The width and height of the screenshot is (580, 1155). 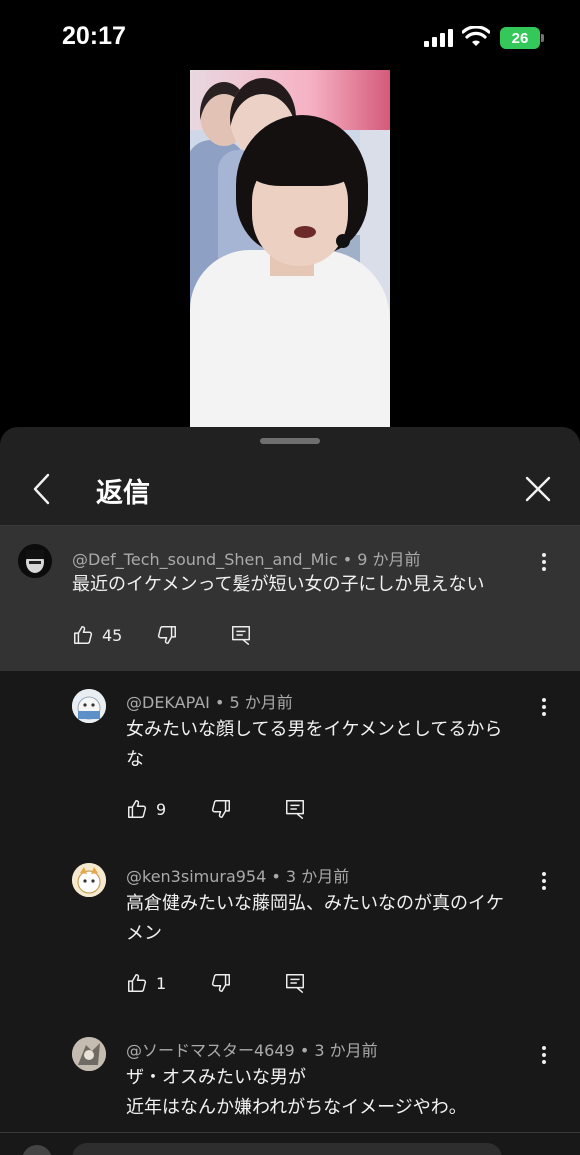 I want to click on comment-meta: @ソードマスター4649 • 3 か月前, so click(x=252, y=1049).